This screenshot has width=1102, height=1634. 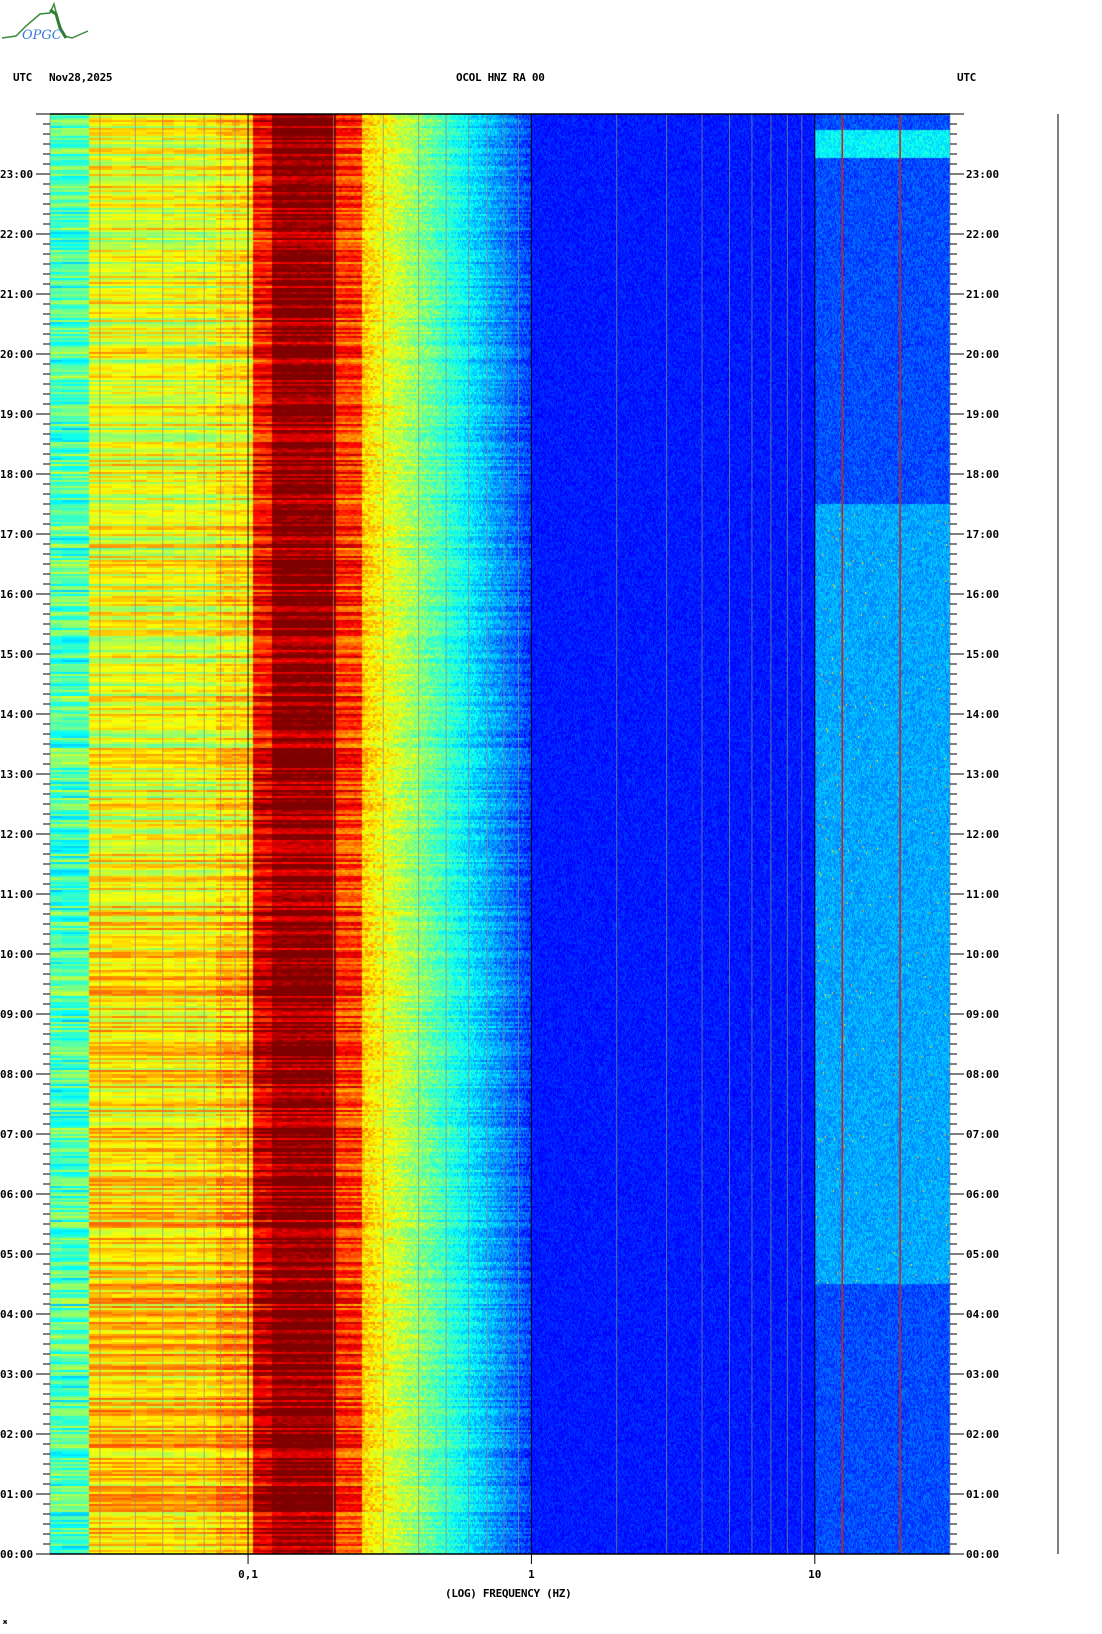 What do you see at coordinates (248, 1574) in the screenshot?
I see `x-tick-label: 0,1` at bounding box center [248, 1574].